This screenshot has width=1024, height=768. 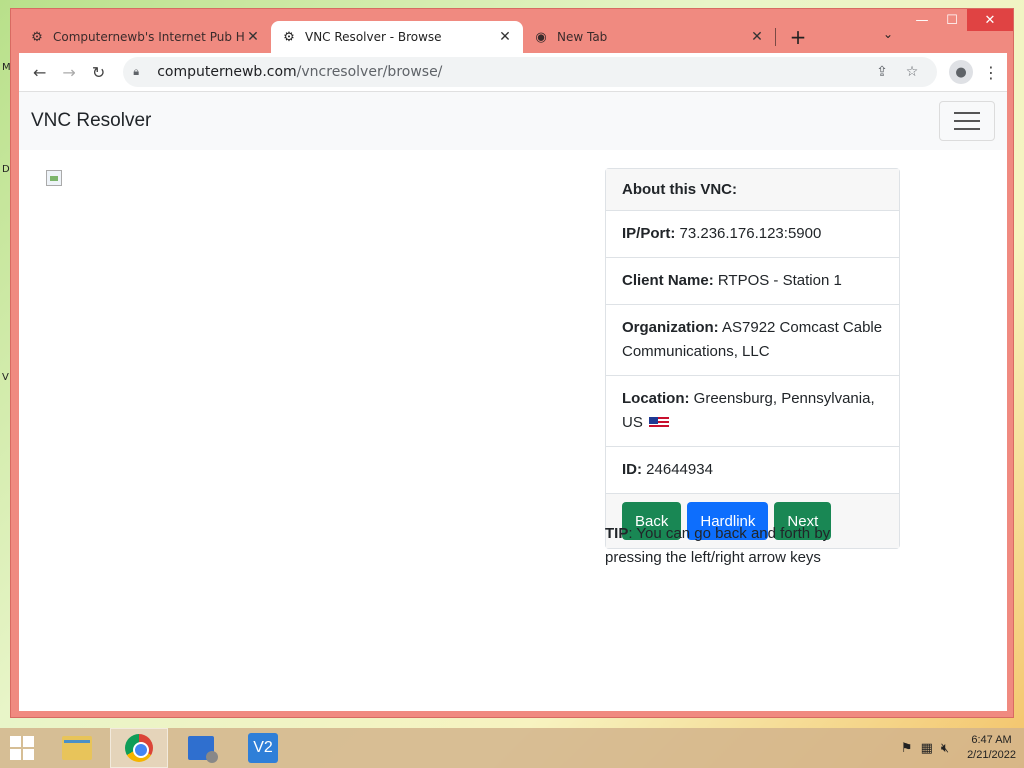 I want to click on taskbar-vnc-viewer: V2, so click(x=263, y=748).